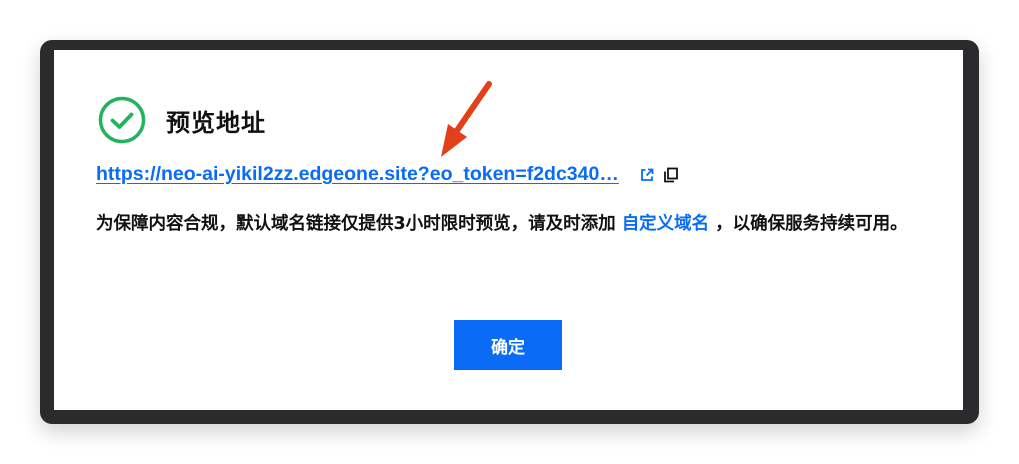 Image resolution: width=1019 pixels, height=464 pixels. I want to click on external-link-icon, so click(647, 175).